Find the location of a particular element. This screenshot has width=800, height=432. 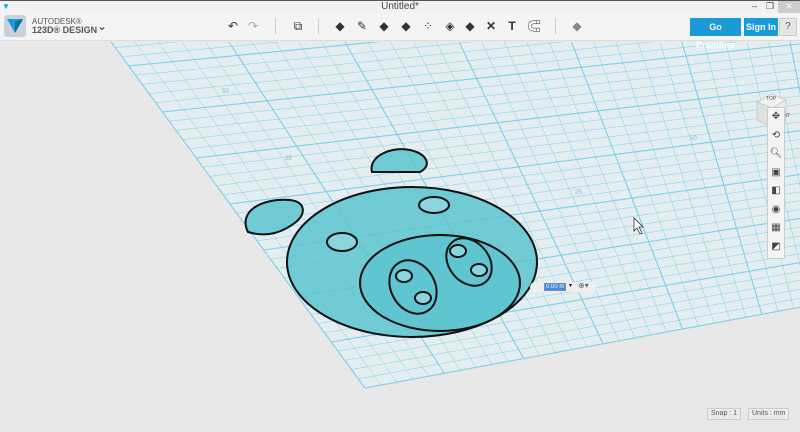

modify-icon: ◆ is located at coordinates (384, 26).